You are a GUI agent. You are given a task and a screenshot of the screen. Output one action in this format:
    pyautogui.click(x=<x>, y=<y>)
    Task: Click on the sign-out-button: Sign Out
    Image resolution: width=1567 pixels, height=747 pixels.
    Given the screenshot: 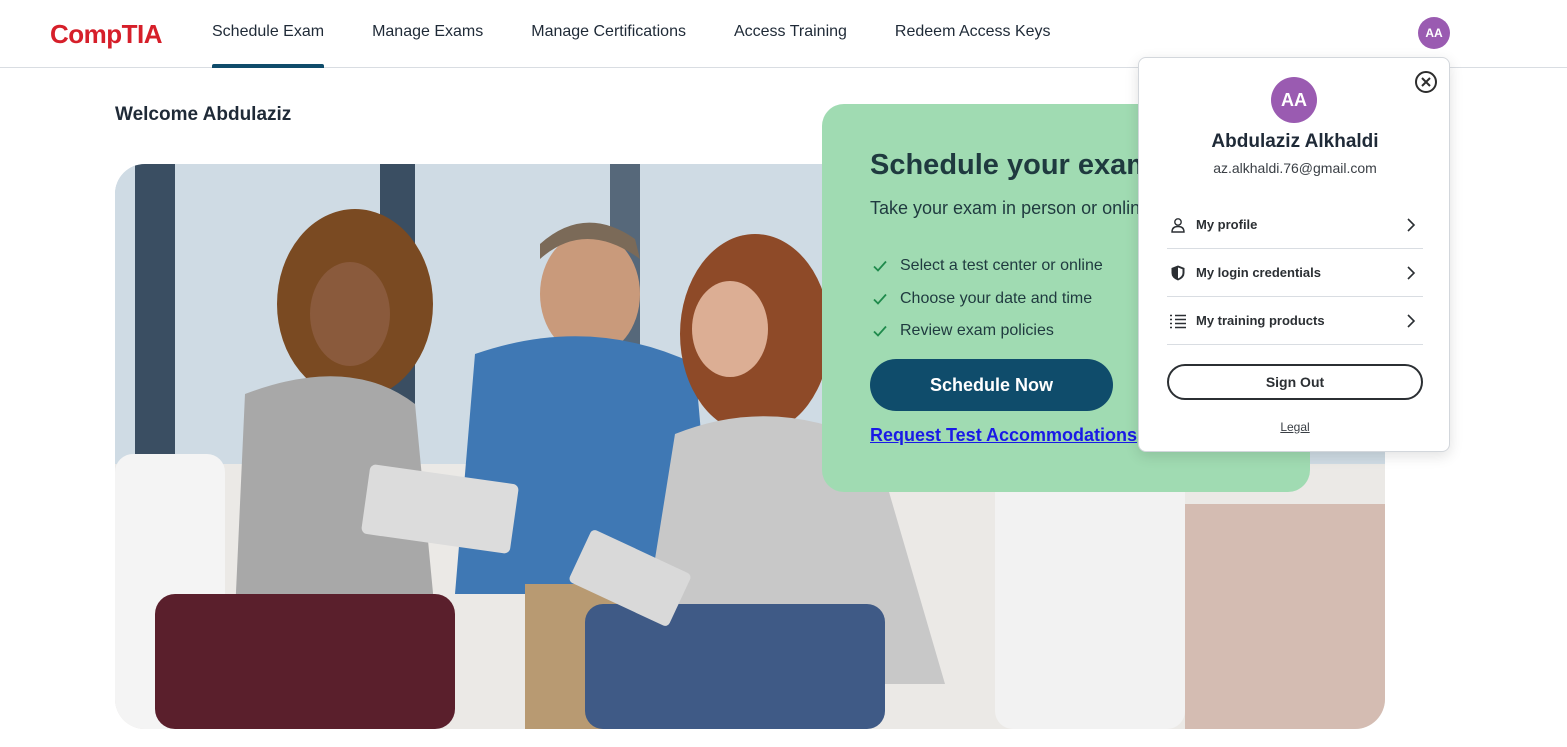 What is the action you would take?
    pyautogui.click(x=1295, y=382)
    